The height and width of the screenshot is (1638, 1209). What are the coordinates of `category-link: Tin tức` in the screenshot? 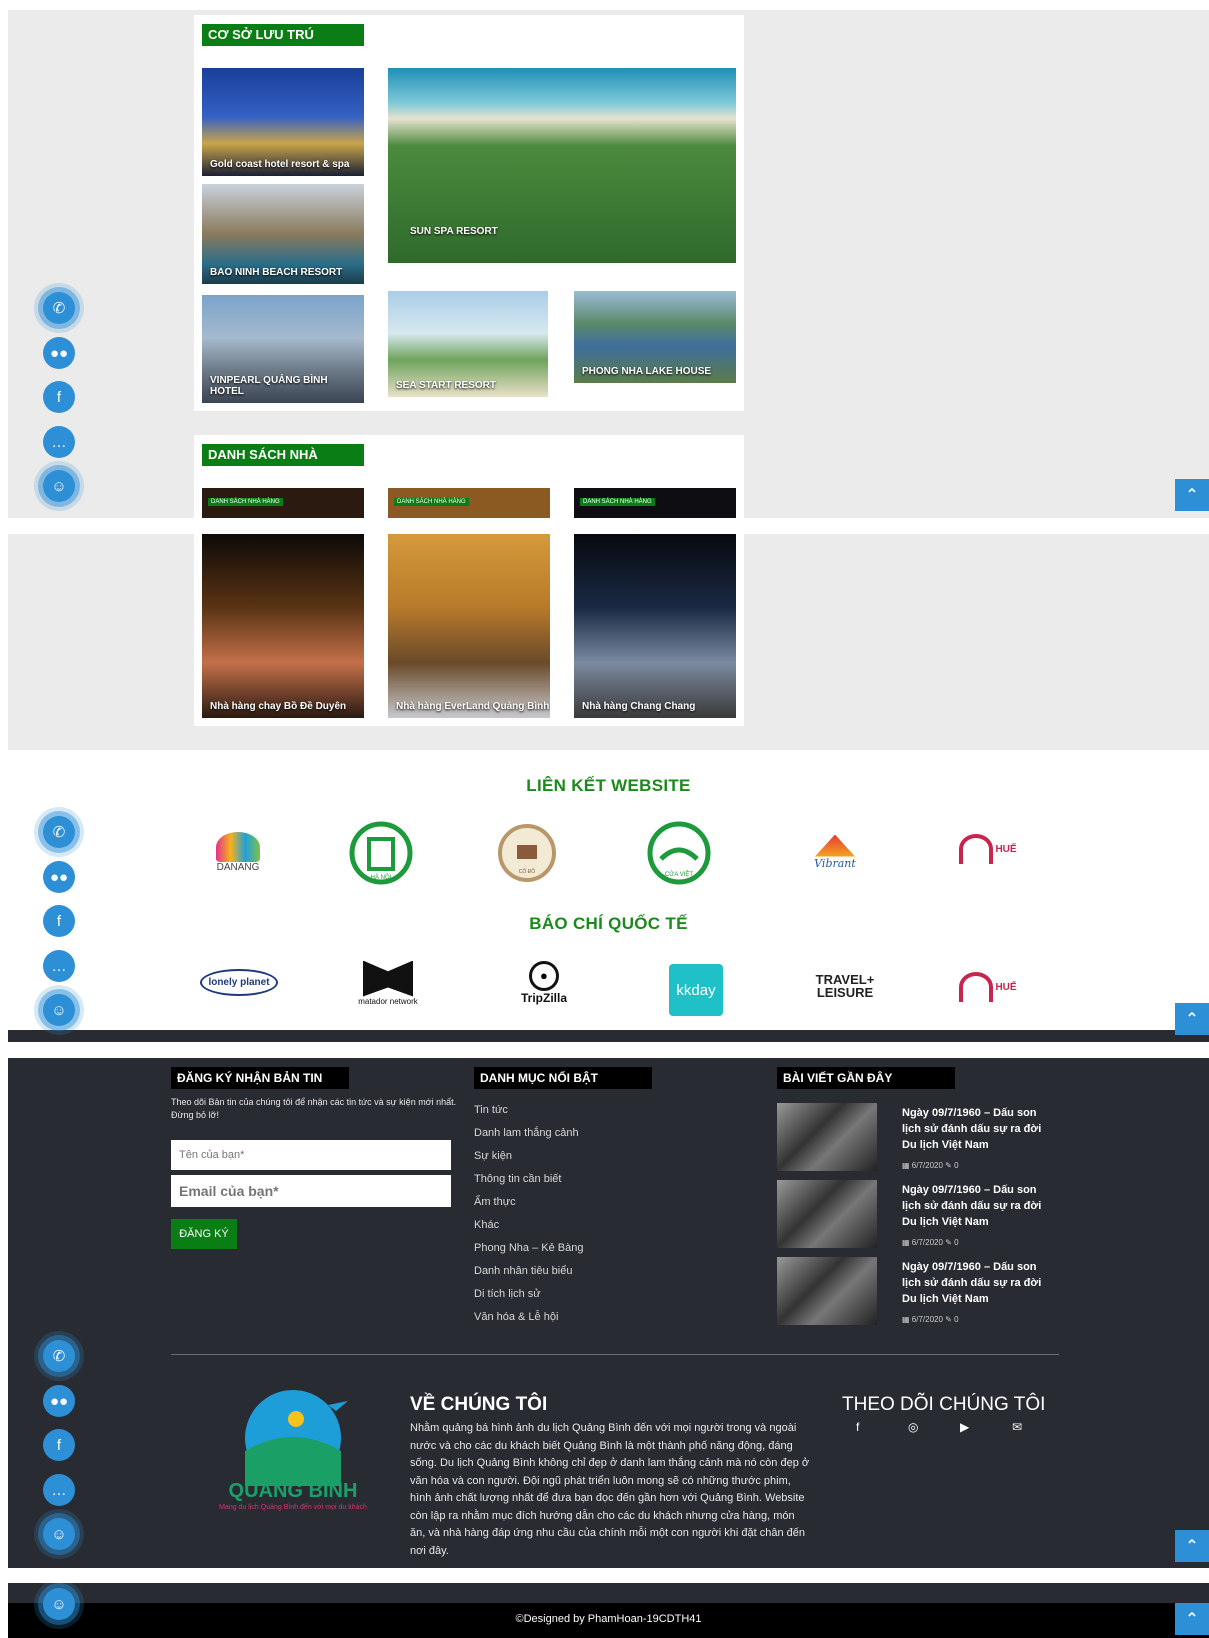 It's located at (491, 1110).